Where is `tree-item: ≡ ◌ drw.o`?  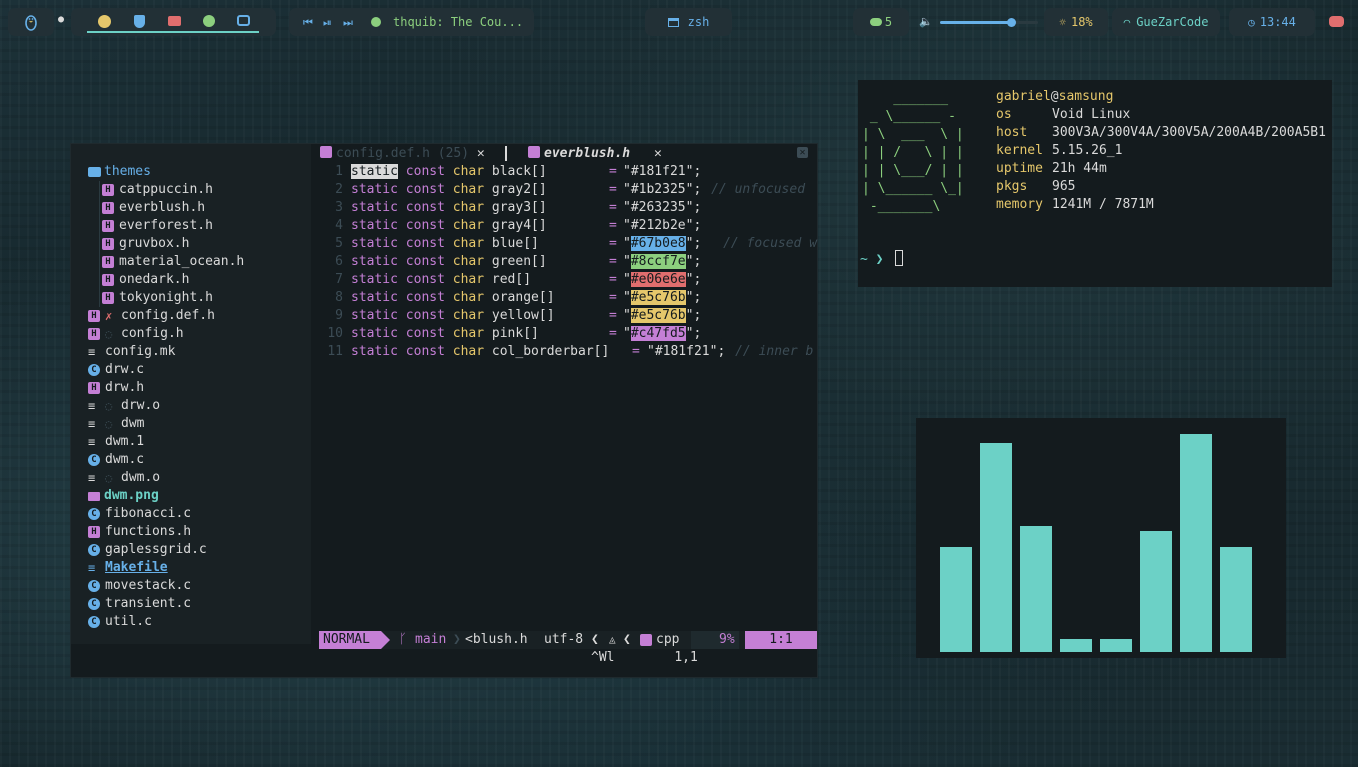 tree-item: ≡ ◌ drw.o is located at coordinates (124, 406).